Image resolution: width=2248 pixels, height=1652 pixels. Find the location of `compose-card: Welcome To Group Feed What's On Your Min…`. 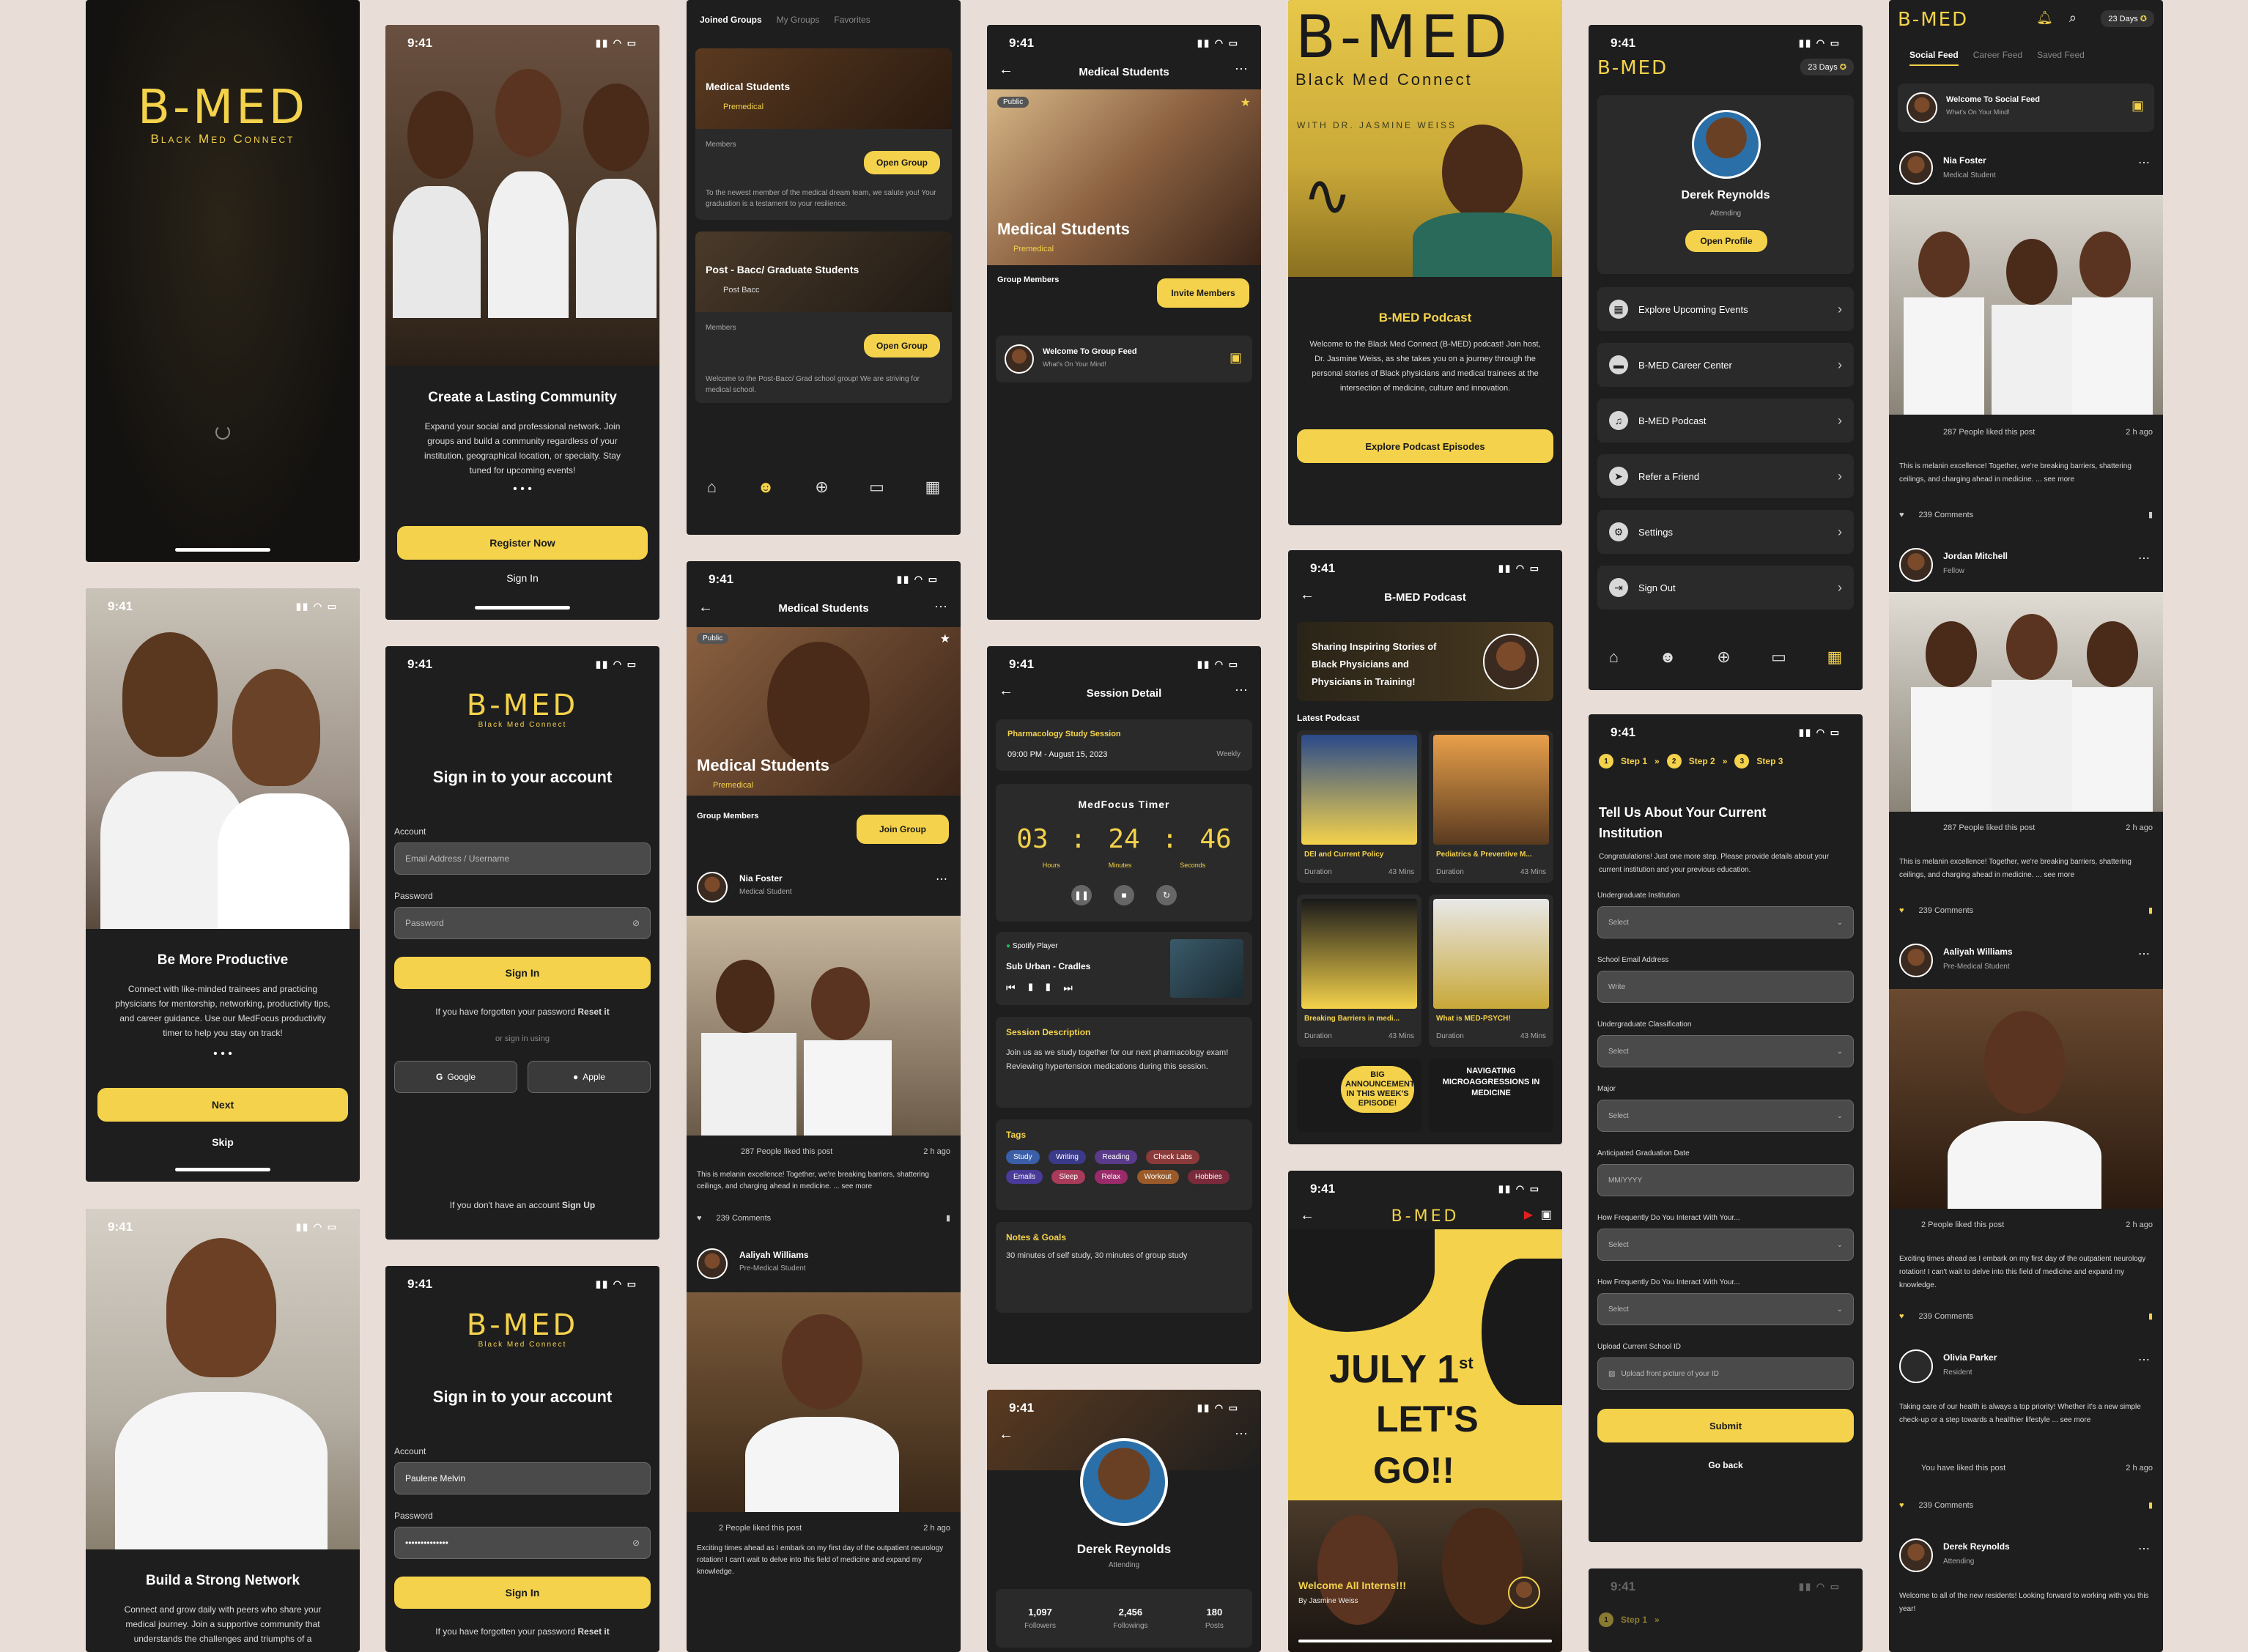

compose-card: Welcome To Group Feed What's On Your Min… is located at coordinates (1124, 359).